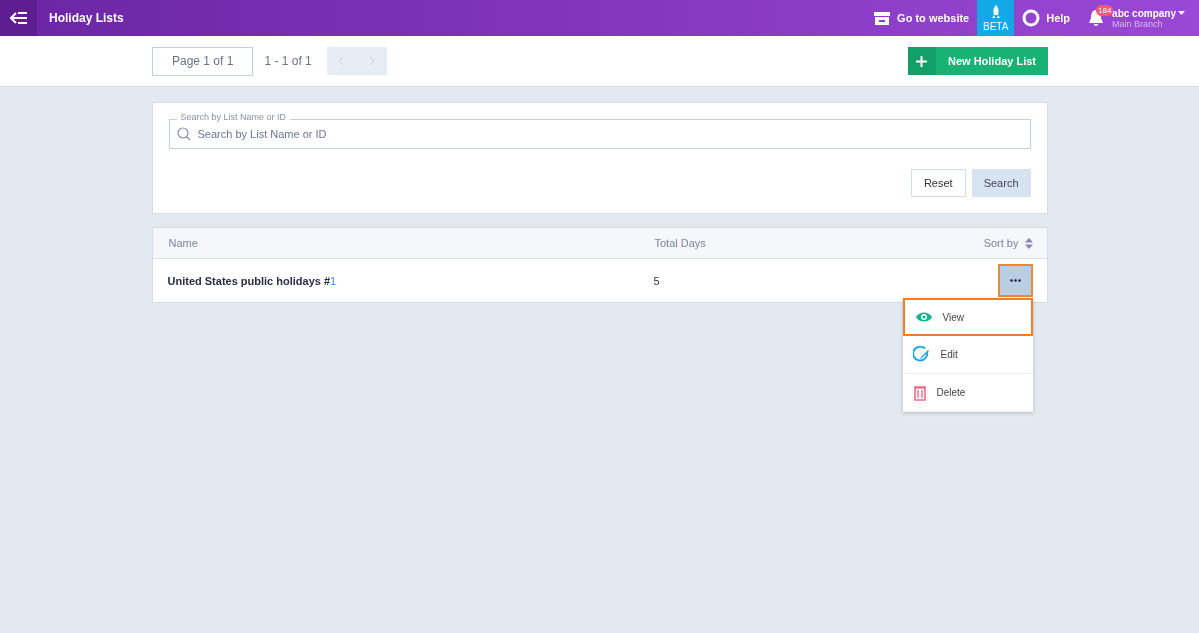 This screenshot has width=1199, height=633. Describe the element at coordinates (288, 61) in the screenshot. I see `result-range: 1 - 1 of 1` at that location.